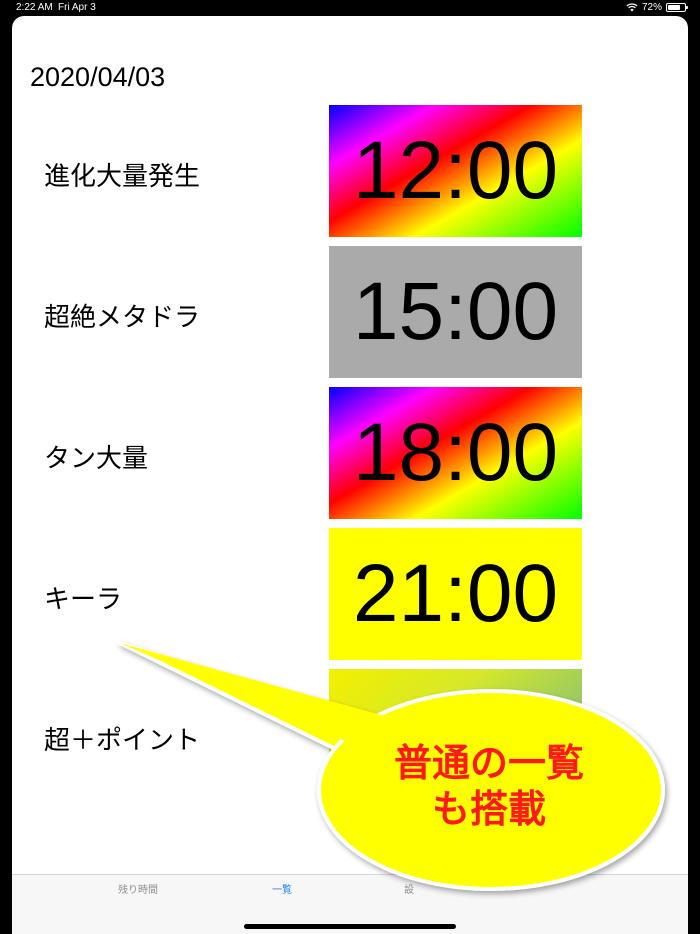 This screenshot has height=934, width=700. Describe the element at coordinates (488, 763) in the screenshot. I see `callout-line-1: 普通の一覧` at that location.